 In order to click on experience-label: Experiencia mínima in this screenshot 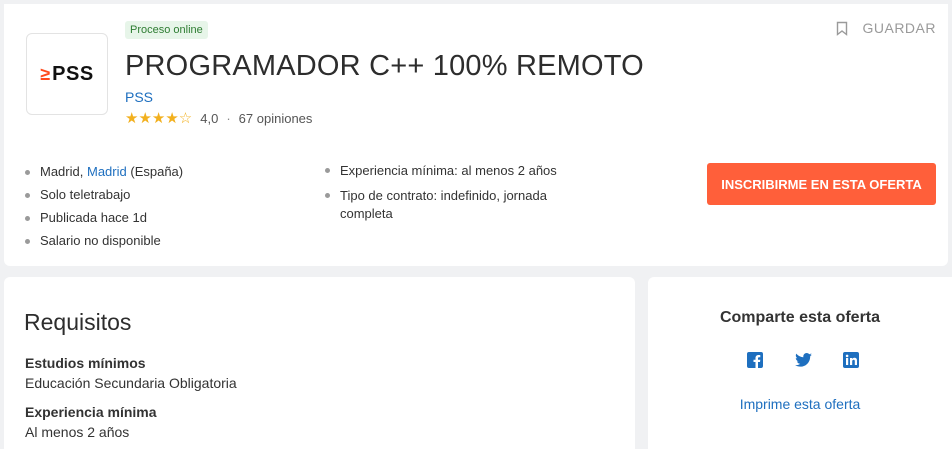, I will do `click(91, 412)`.